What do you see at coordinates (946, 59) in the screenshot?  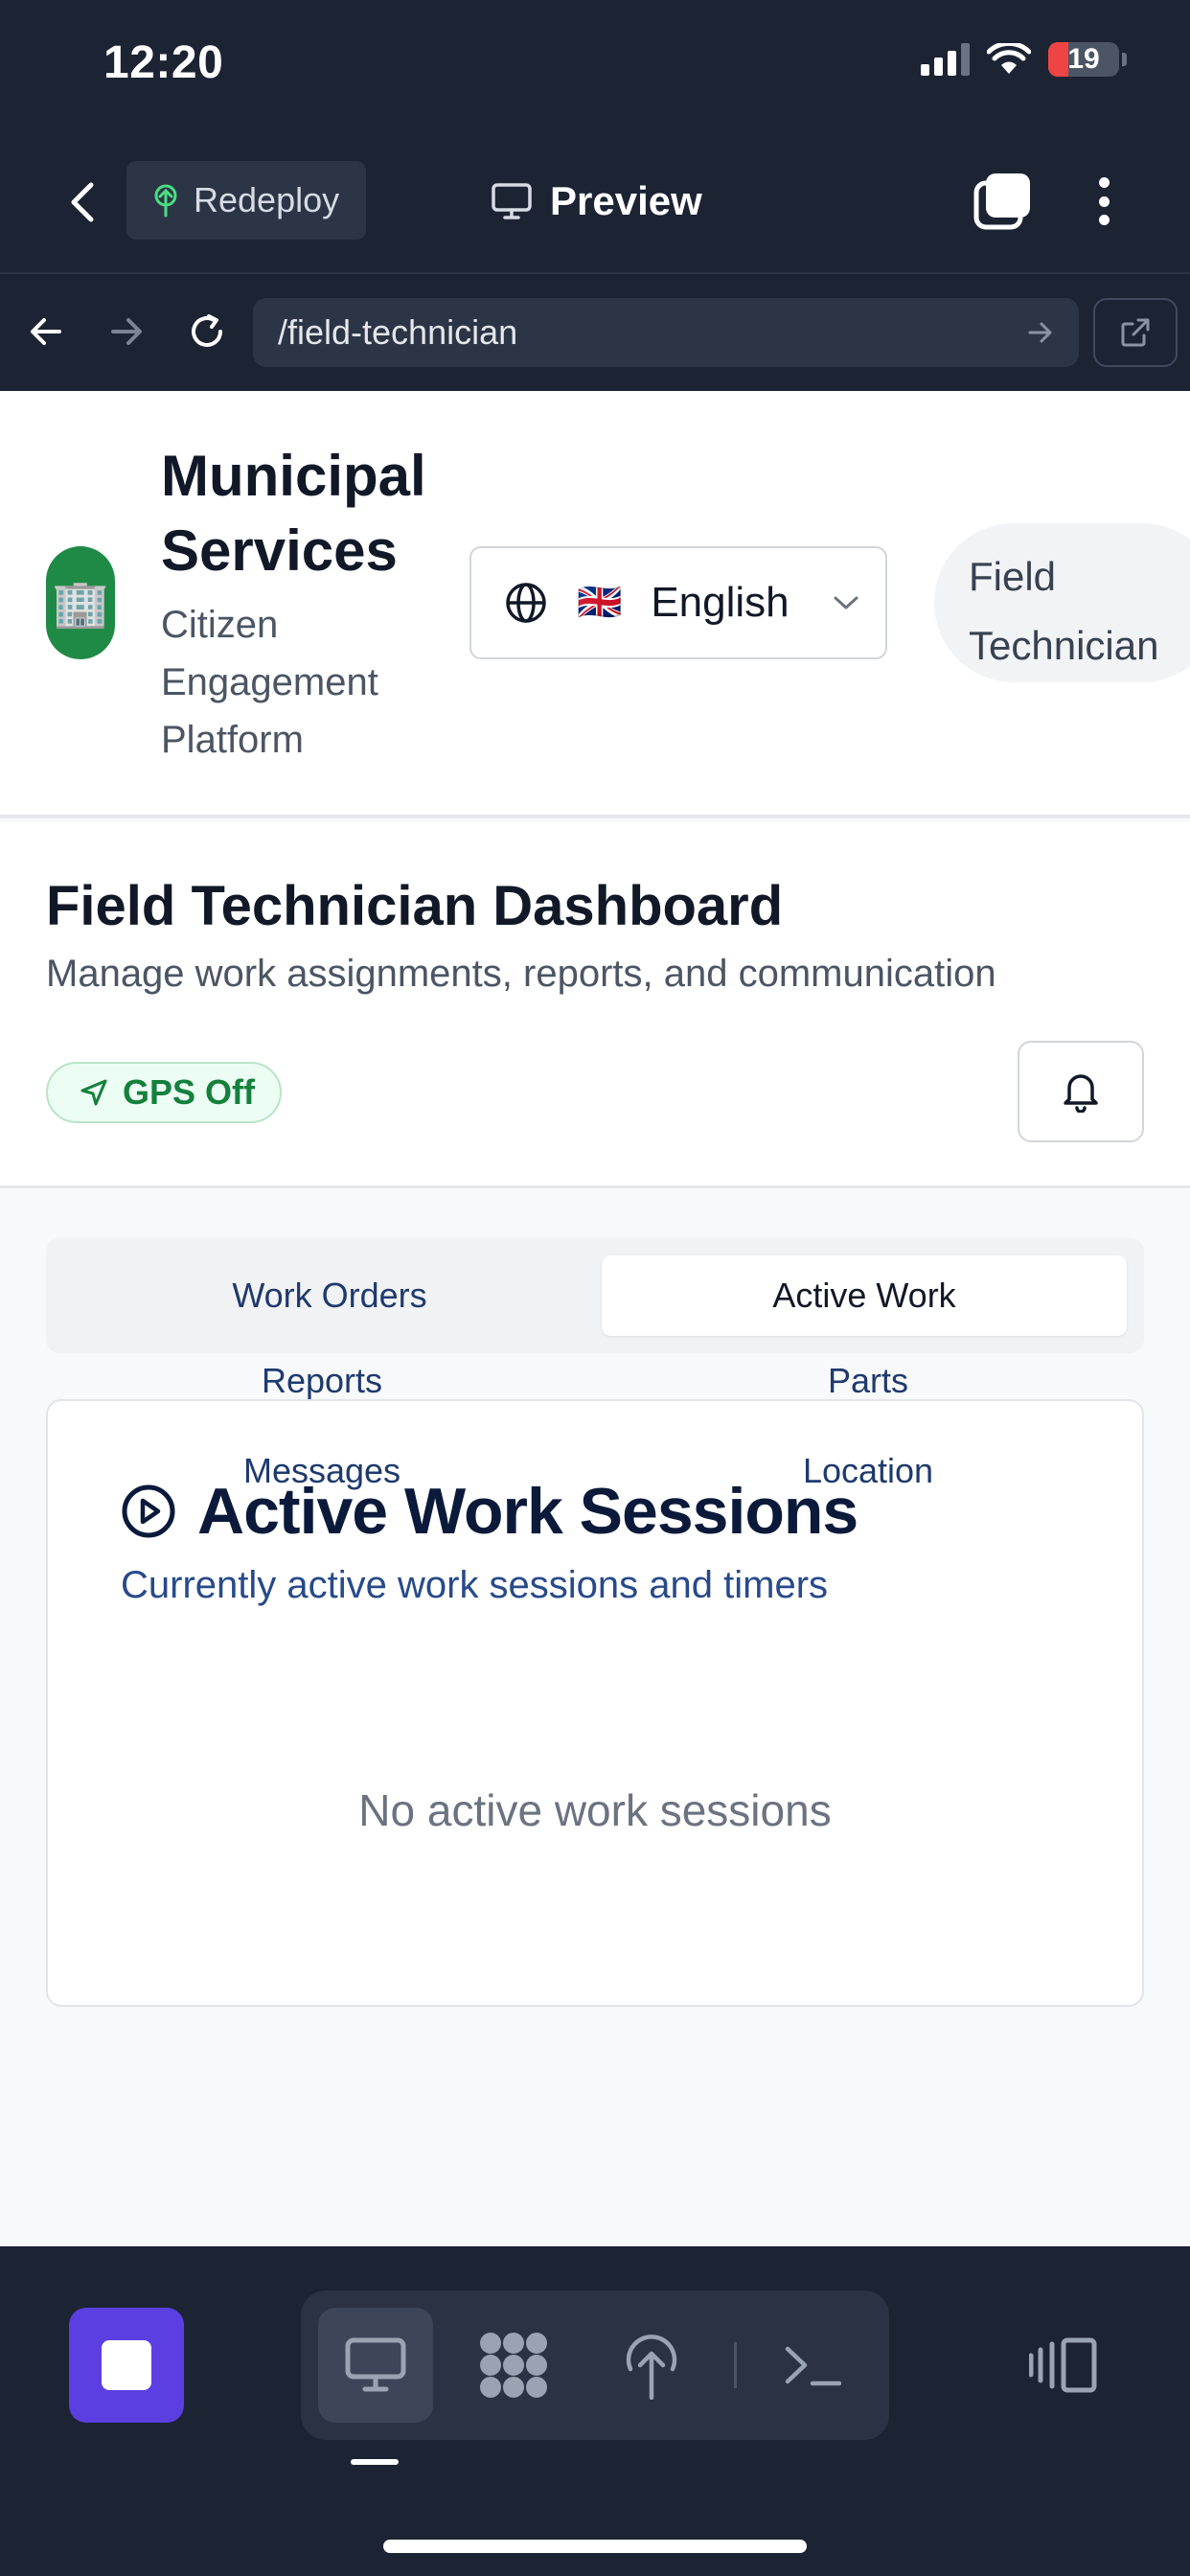 I see `signal-icon` at bounding box center [946, 59].